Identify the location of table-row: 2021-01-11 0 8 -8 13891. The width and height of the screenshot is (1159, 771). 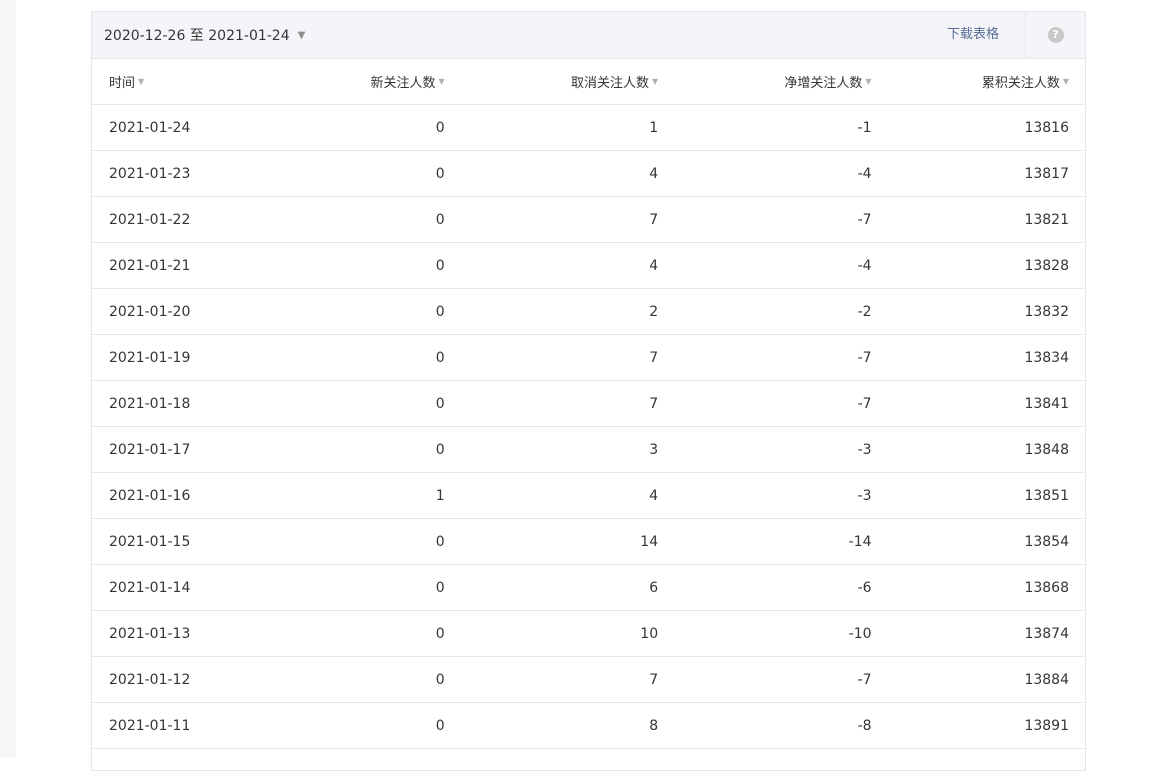
(588, 725).